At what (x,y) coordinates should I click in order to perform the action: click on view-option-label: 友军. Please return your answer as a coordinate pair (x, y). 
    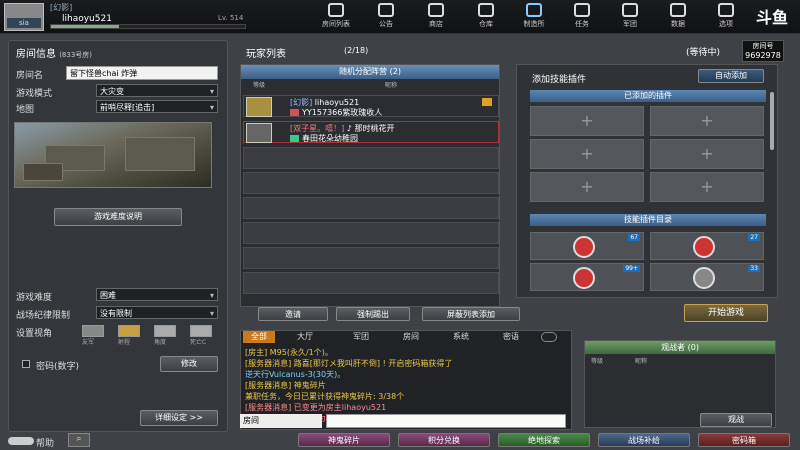
    Looking at the image, I should click on (88, 342).